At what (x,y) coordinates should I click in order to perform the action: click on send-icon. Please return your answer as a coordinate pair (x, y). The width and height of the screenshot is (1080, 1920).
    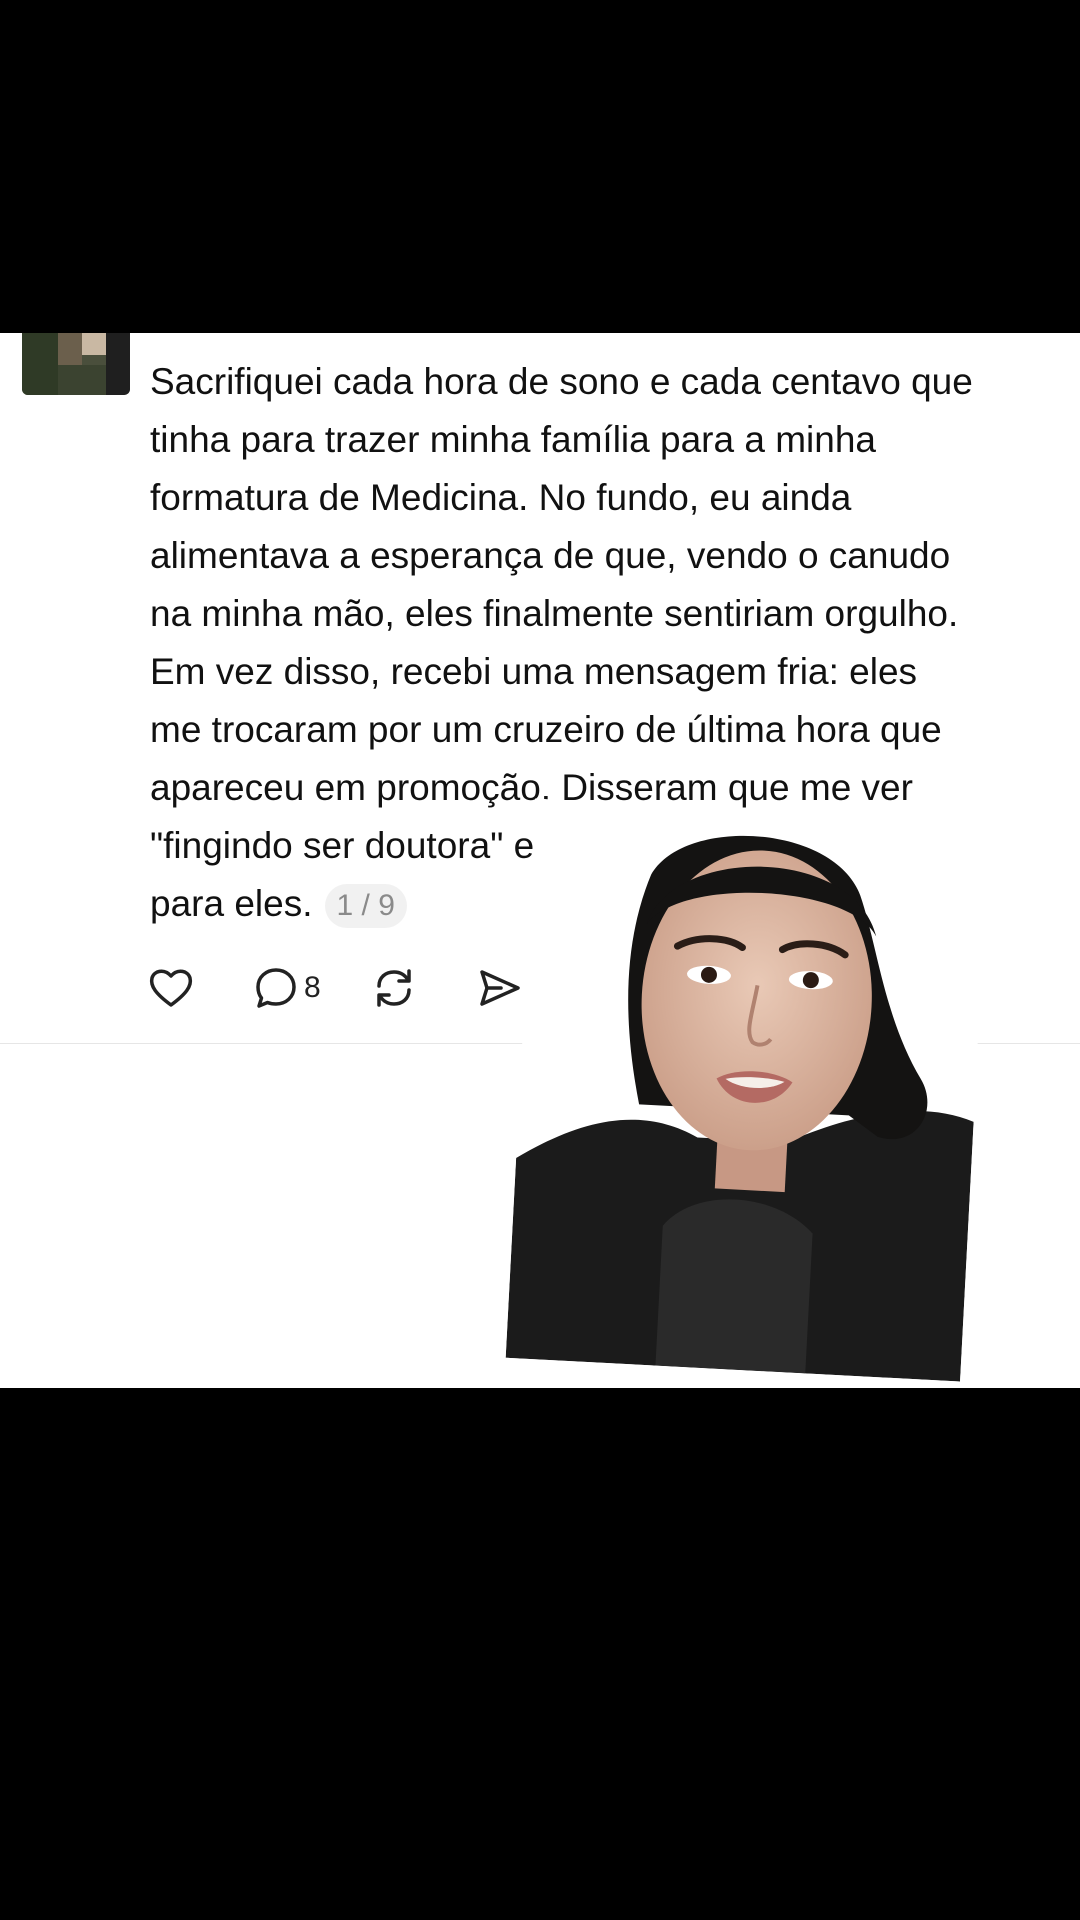
    Looking at the image, I should click on (500, 988).